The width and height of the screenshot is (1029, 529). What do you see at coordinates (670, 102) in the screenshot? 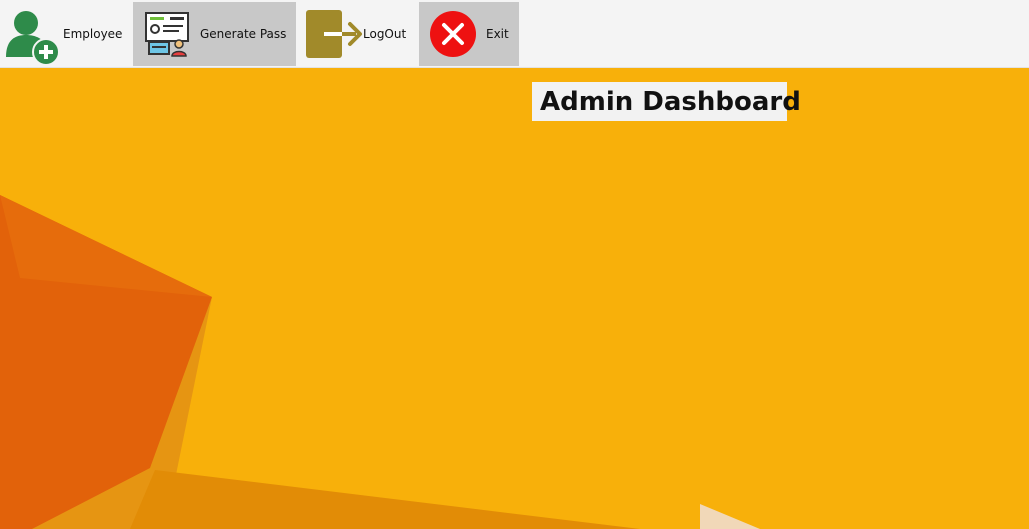
I see `page-title: Admin Dashboard` at bounding box center [670, 102].